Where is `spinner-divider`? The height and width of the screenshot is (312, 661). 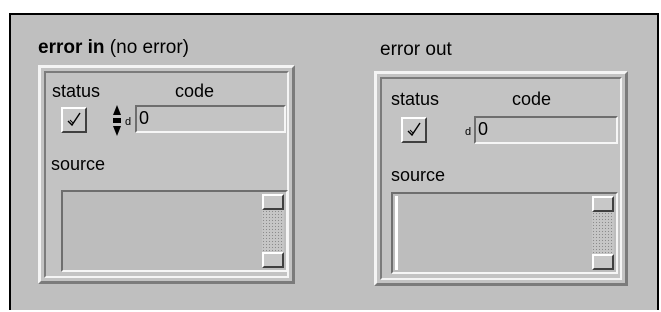
spinner-divider is located at coordinates (117, 120).